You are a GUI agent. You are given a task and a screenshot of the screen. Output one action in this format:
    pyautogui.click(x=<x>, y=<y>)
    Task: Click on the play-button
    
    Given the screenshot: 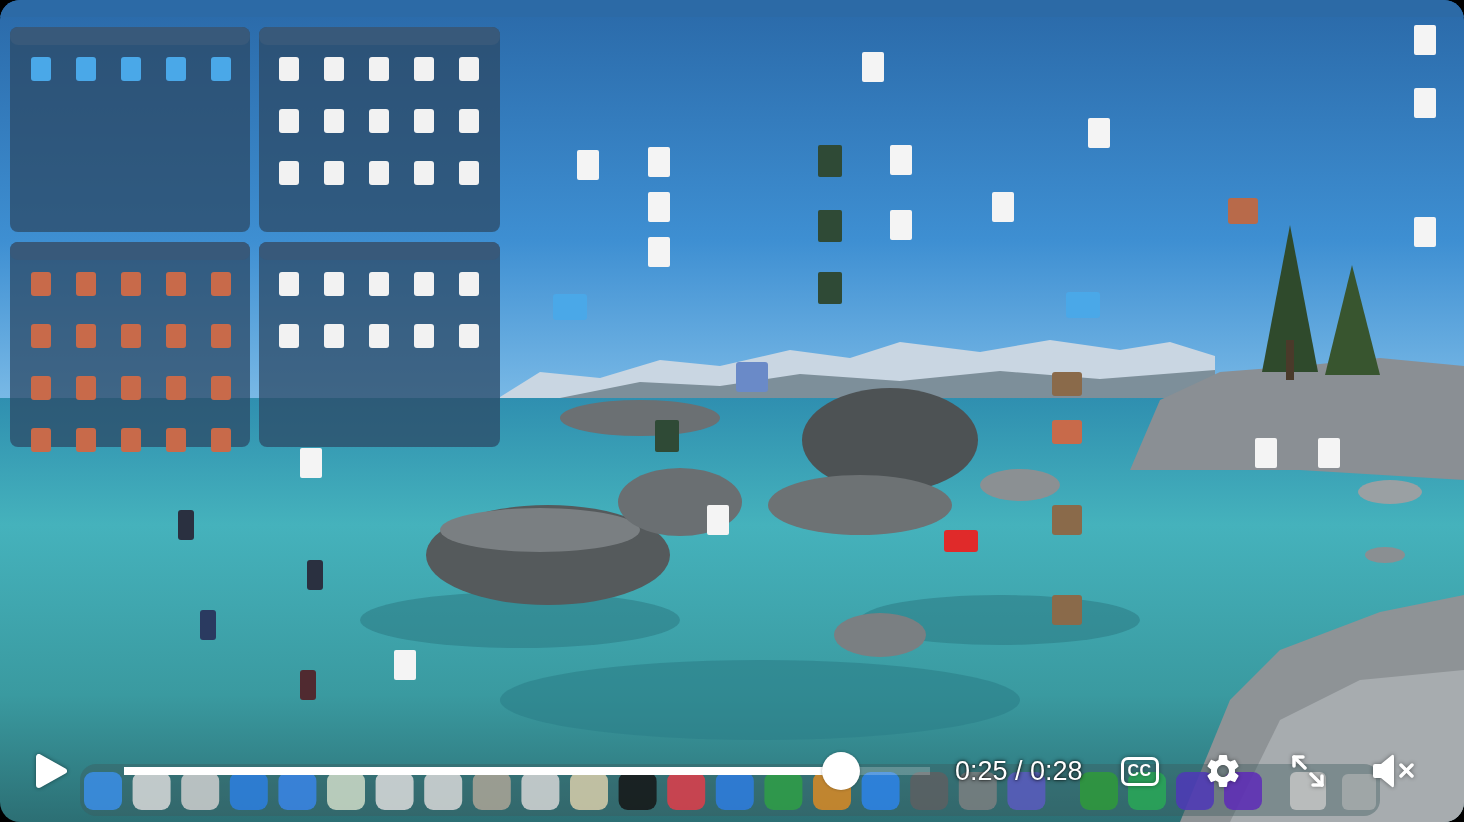 What is the action you would take?
    pyautogui.click(x=51, y=771)
    